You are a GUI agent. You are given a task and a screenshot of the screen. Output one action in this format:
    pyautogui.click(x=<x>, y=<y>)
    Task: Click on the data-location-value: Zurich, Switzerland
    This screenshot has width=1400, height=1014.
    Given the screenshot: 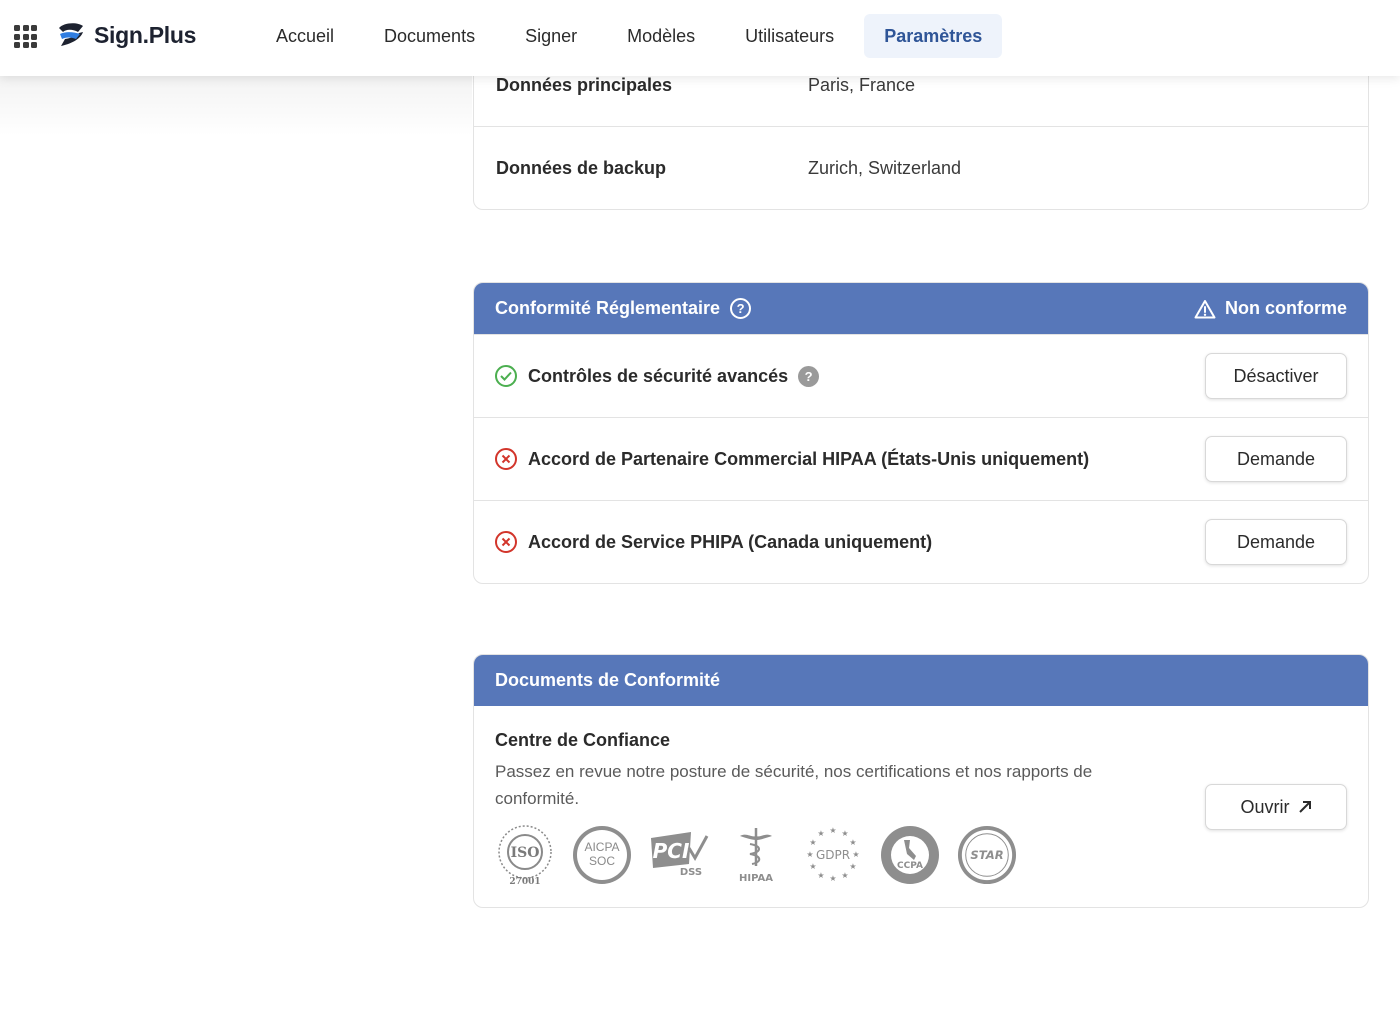 What is the action you would take?
    pyautogui.click(x=885, y=168)
    